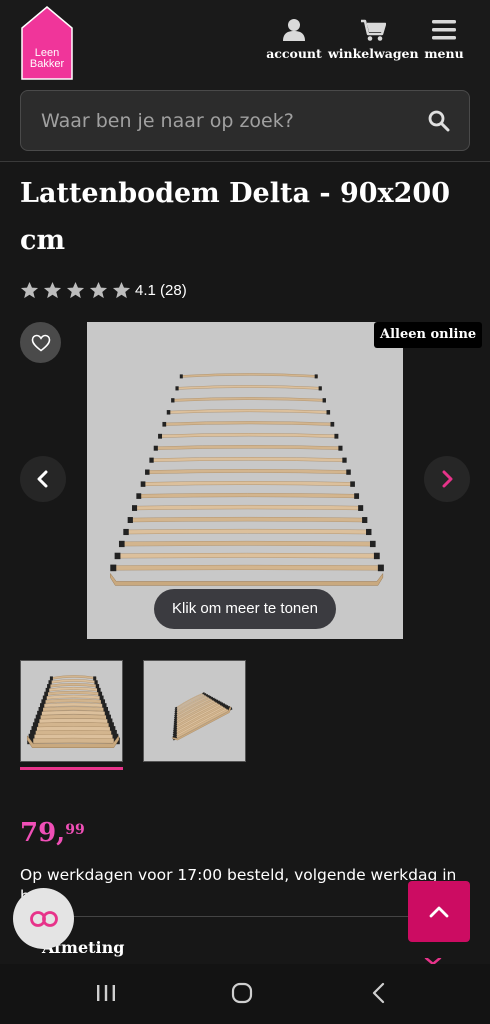 The height and width of the screenshot is (1024, 490). I want to click on favorite-button, so click(40, 342).